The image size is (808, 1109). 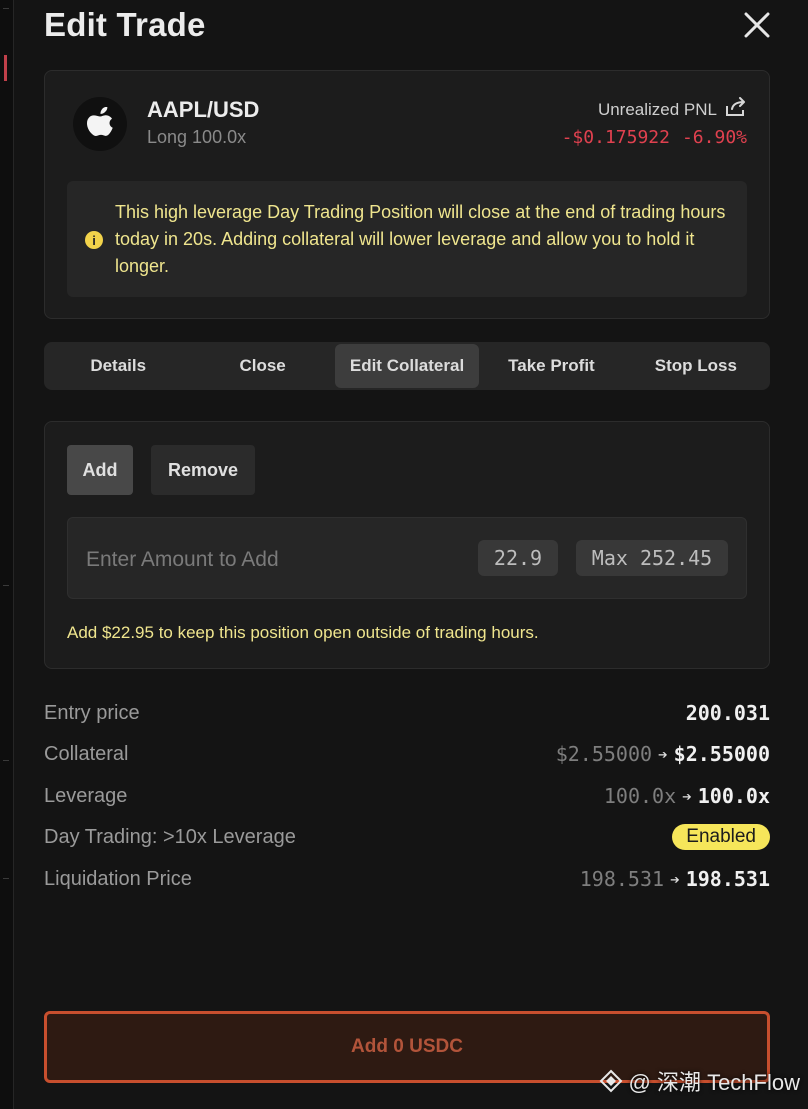 I want to click on share-icon, so click(x=735, y=106).